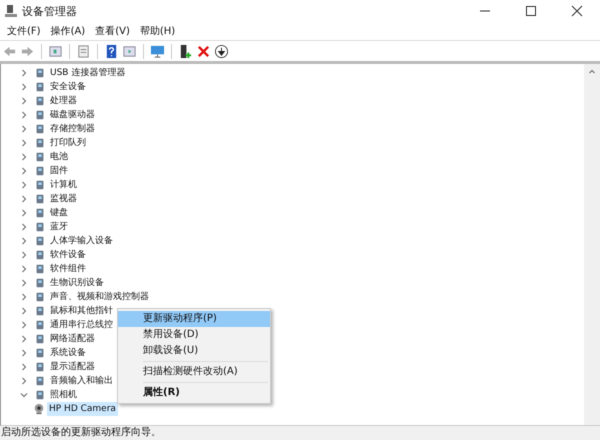 The height and width of the screenshot is (440, 600). I want to click on tree-item: 网络适配器, so click(72, 339).